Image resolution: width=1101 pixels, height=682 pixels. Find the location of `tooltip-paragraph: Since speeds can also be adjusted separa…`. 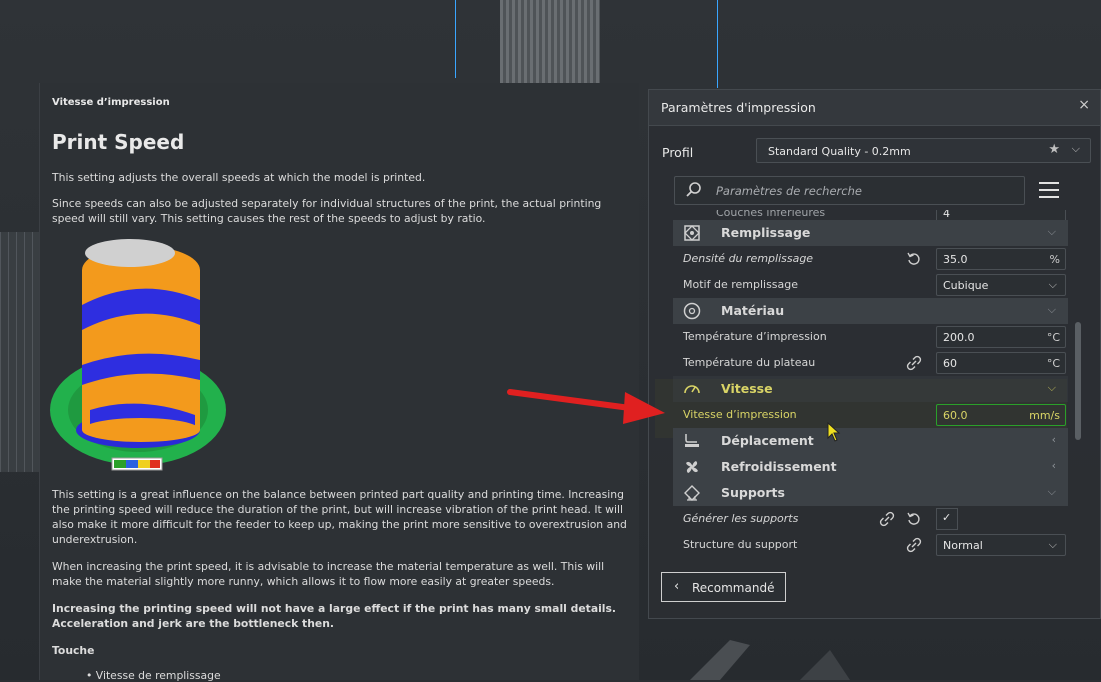

tooltip-paragraph: Since speeds can also be adjusted separa… is located at coordinates (327, 211).